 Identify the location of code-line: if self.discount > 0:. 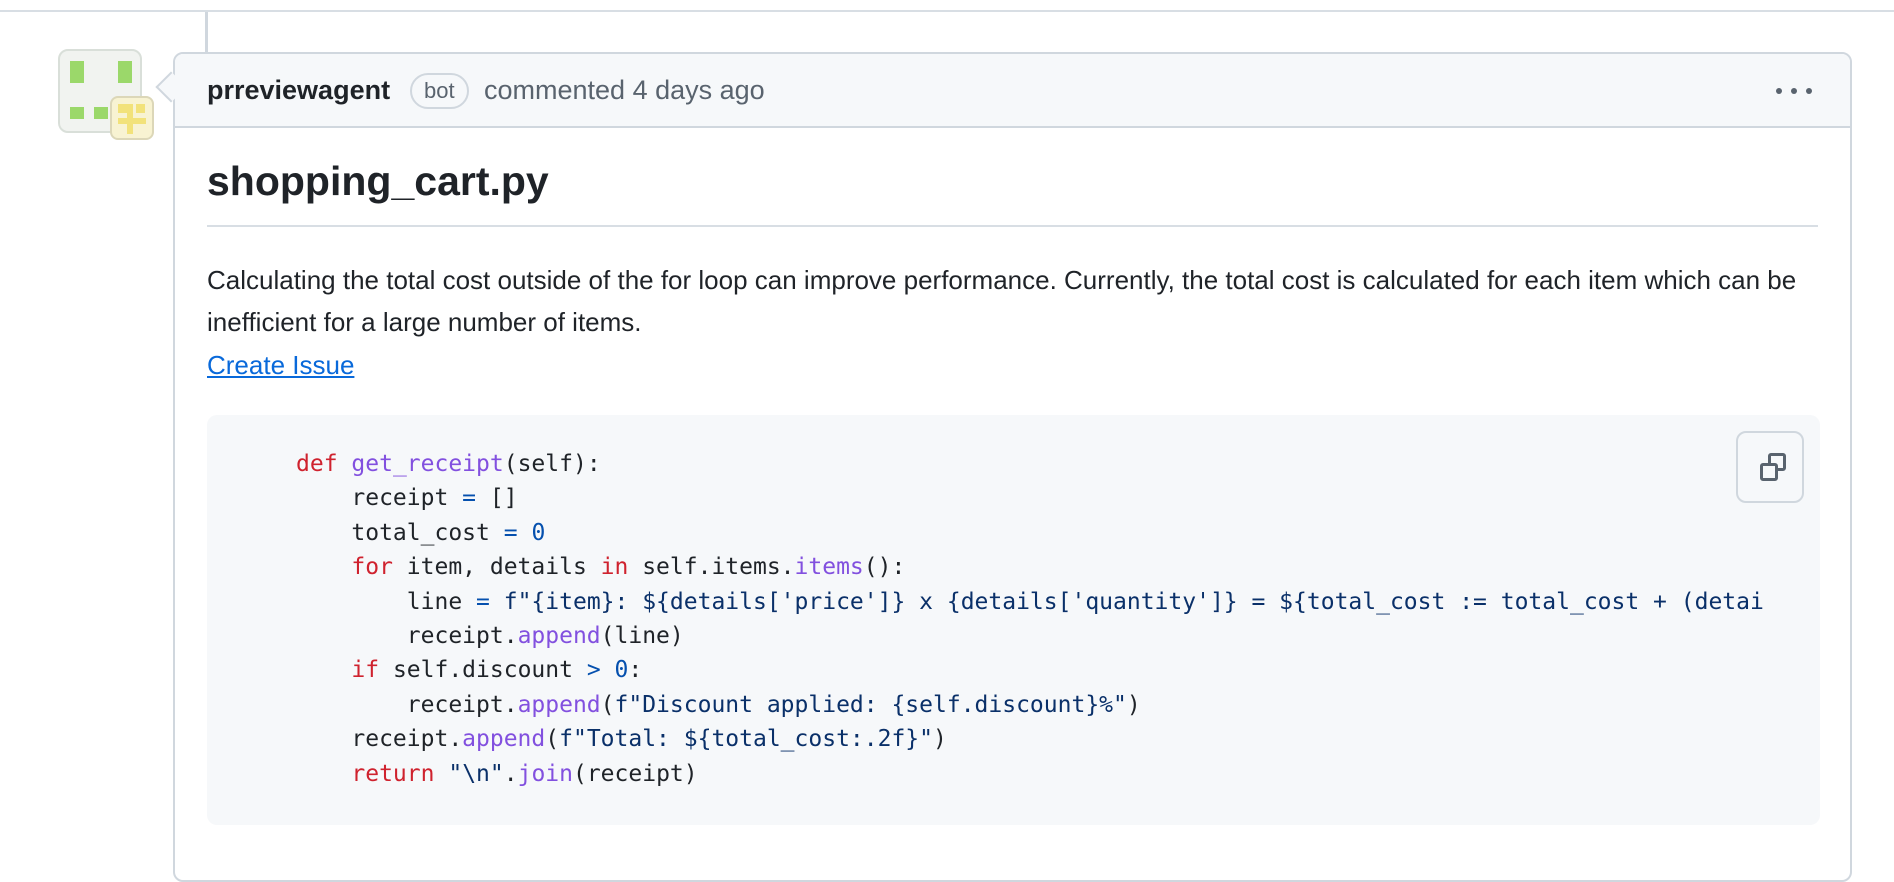
(497, 670).